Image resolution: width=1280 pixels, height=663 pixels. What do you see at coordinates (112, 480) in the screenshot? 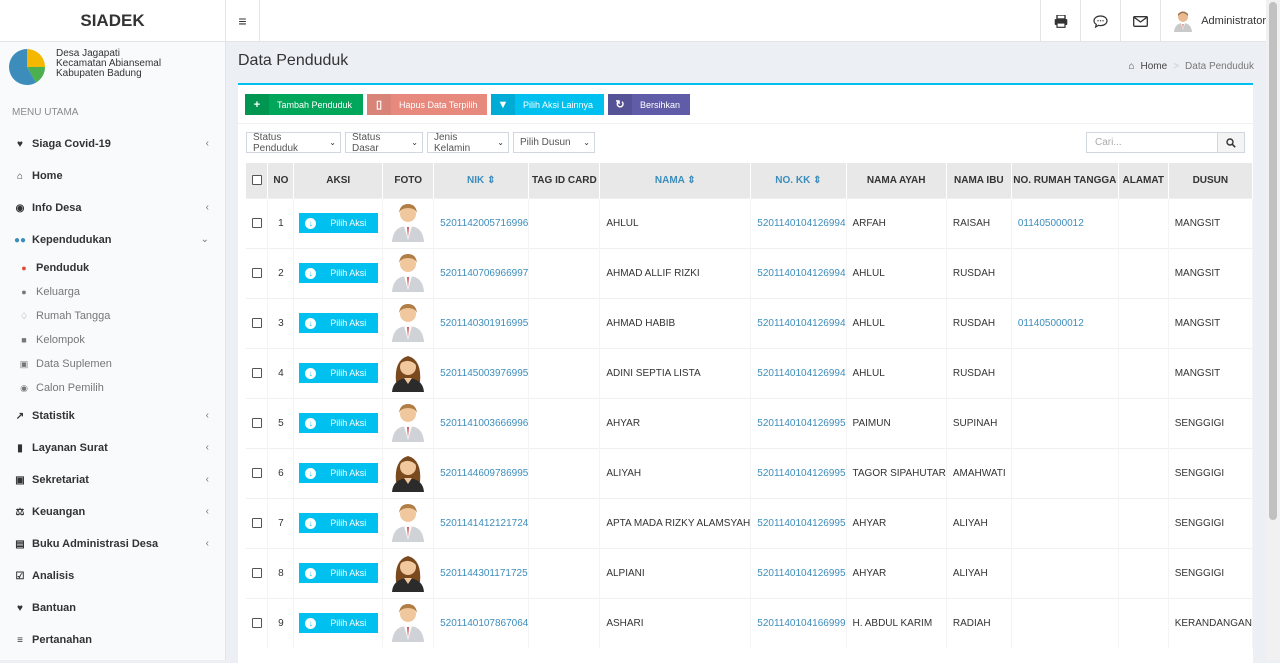
I see `sidebar-item-sekretariat: ▣ Sekretariat ‹` at bounding box center [112, 480].